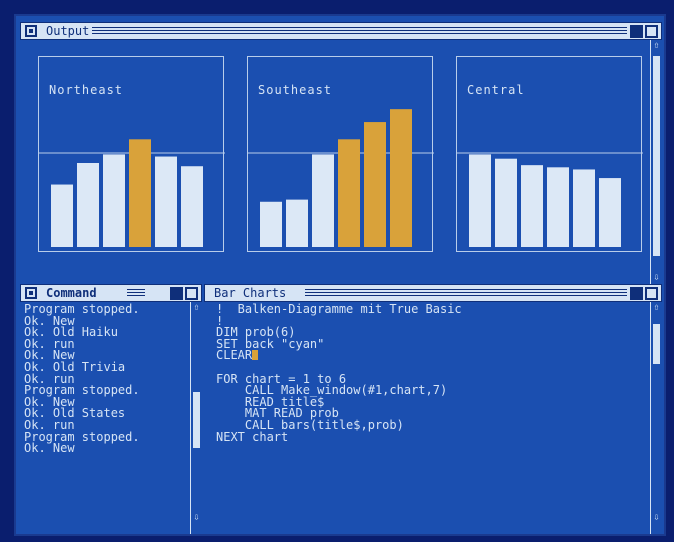 This screenshot has height=542, width=674. I want to click on editor-scrollbar: ⇧ ⇩, so click(656, 418).